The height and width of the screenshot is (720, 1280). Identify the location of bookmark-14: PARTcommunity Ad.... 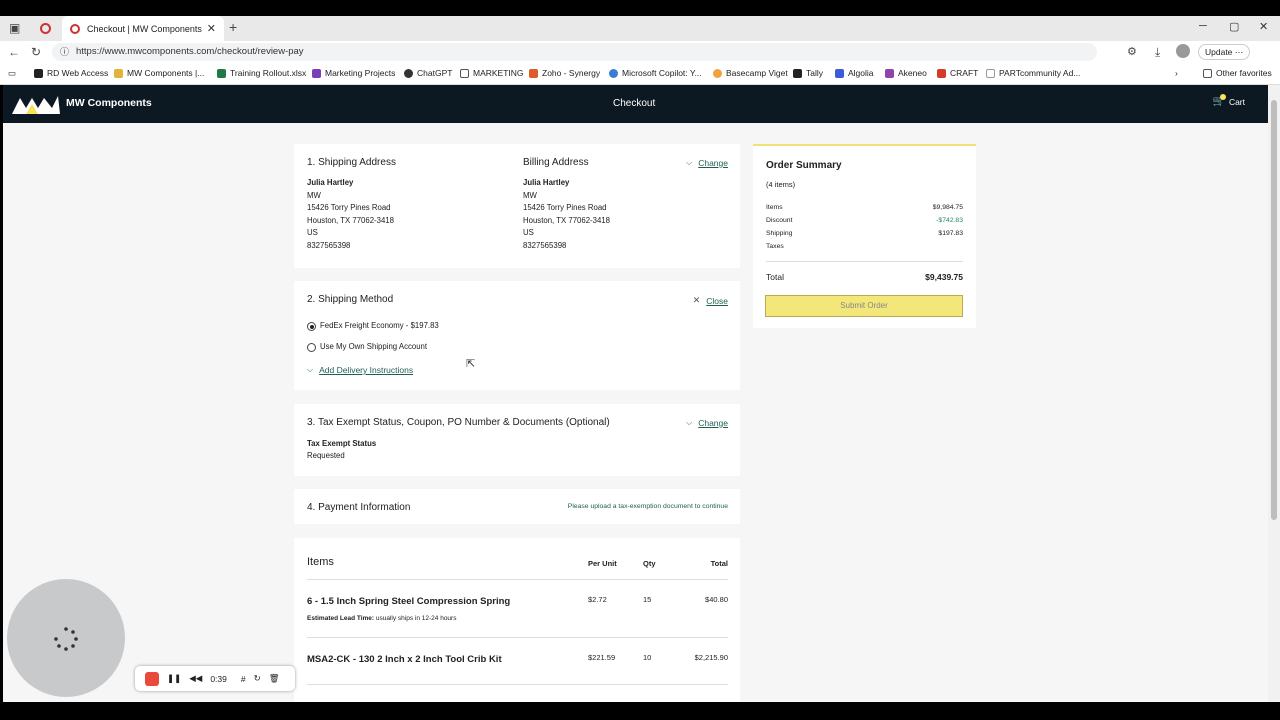
(1033, 73).